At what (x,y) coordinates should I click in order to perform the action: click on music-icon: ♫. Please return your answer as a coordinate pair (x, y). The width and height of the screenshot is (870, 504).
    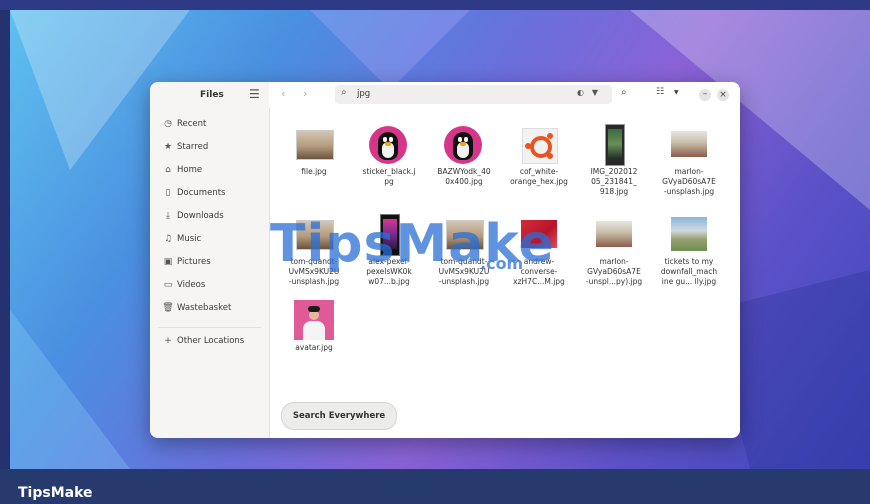
    Looking at the image, I should click on (168, 239).